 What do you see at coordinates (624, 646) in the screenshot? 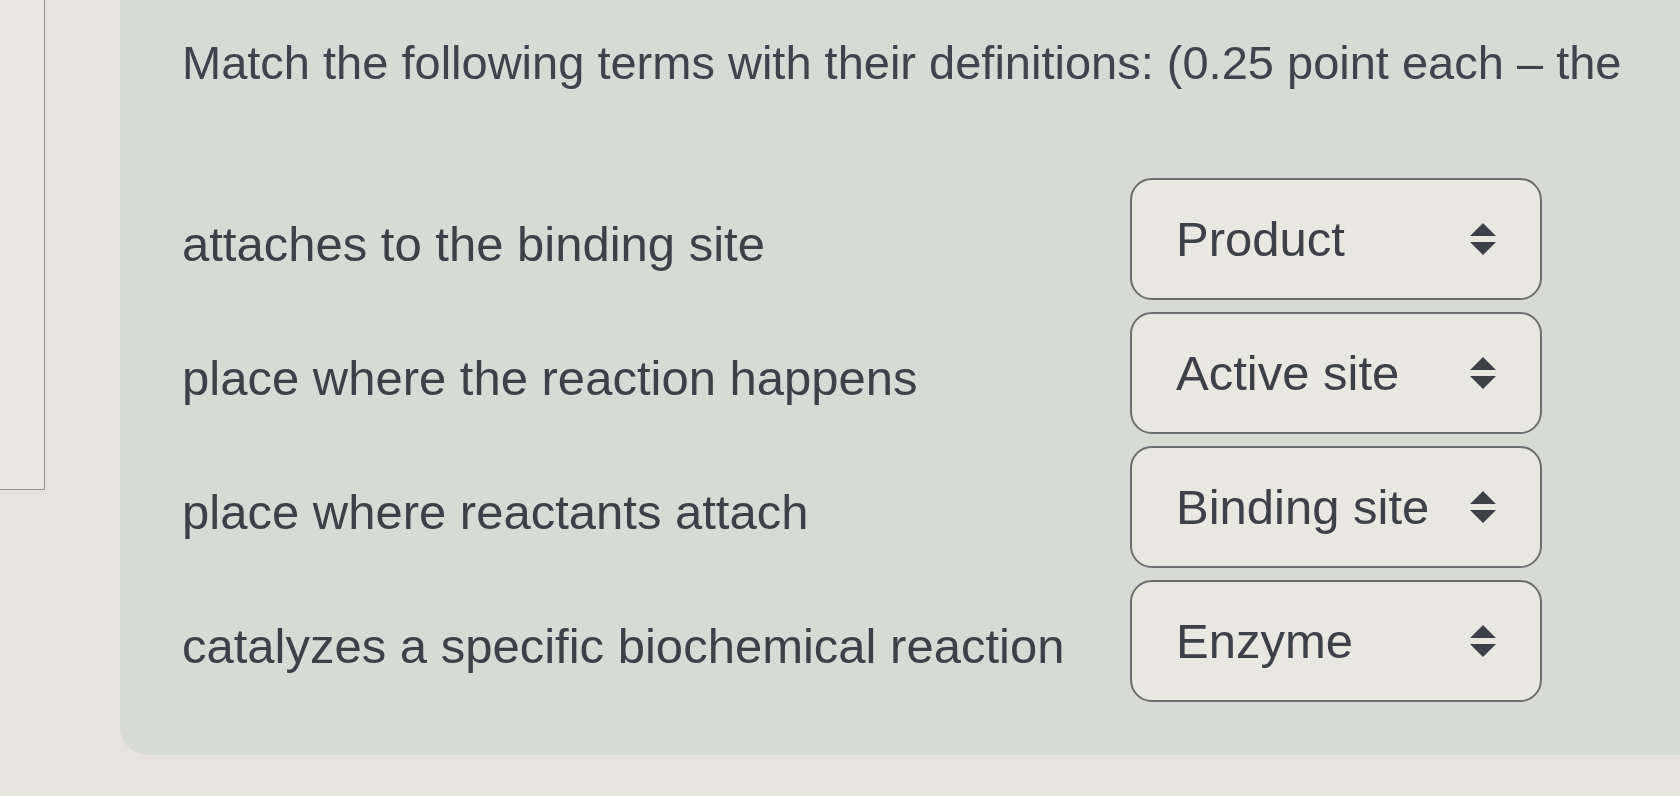
I see `definition-text: catalyzes a specific biochemical reaction` at bounding box center [624, 646].